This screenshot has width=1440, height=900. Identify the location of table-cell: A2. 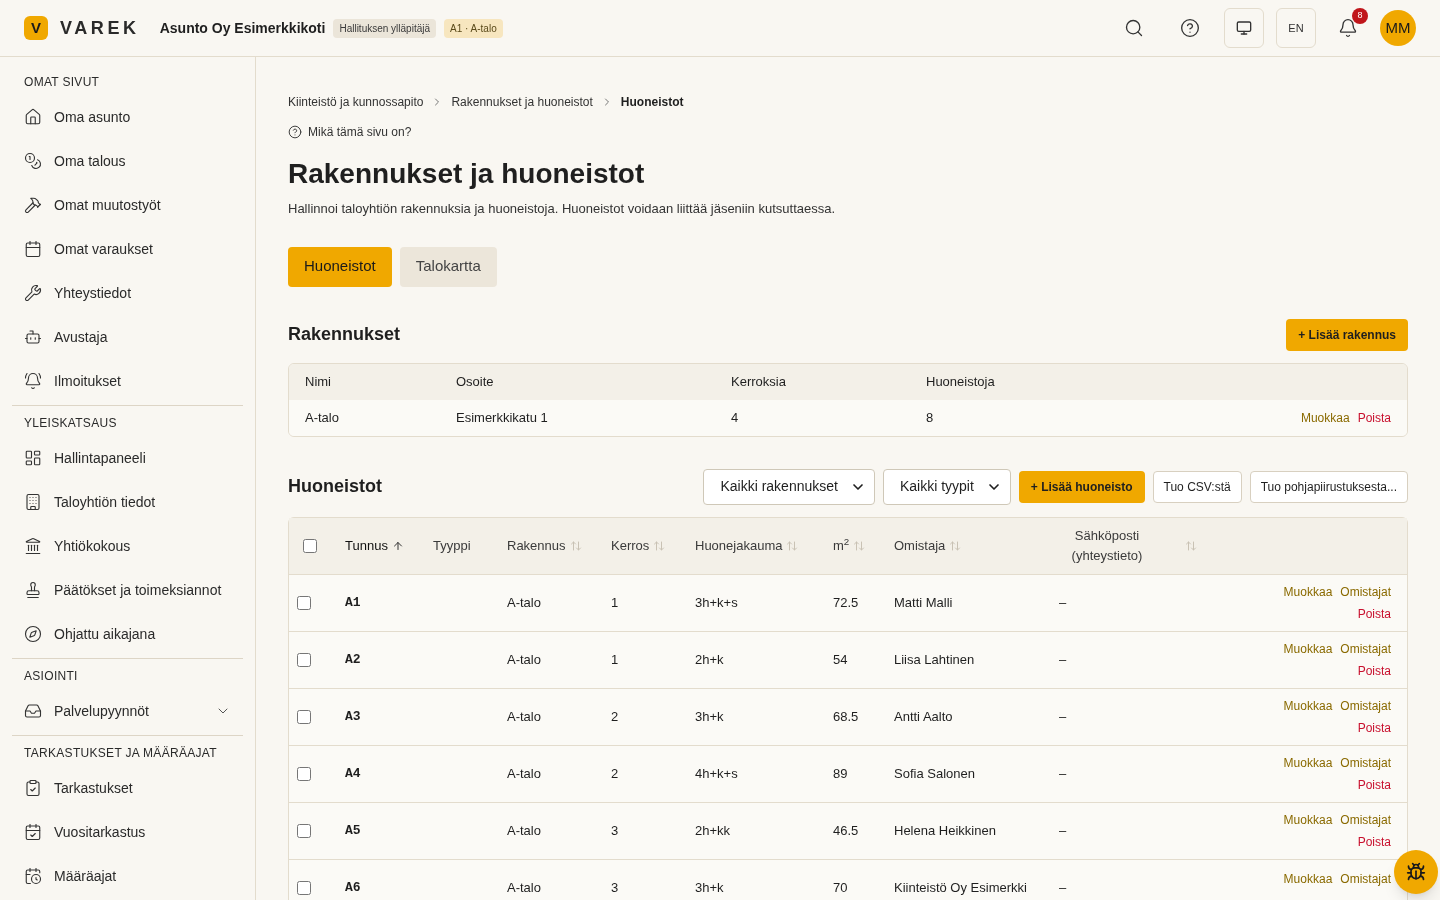
(353, 660).